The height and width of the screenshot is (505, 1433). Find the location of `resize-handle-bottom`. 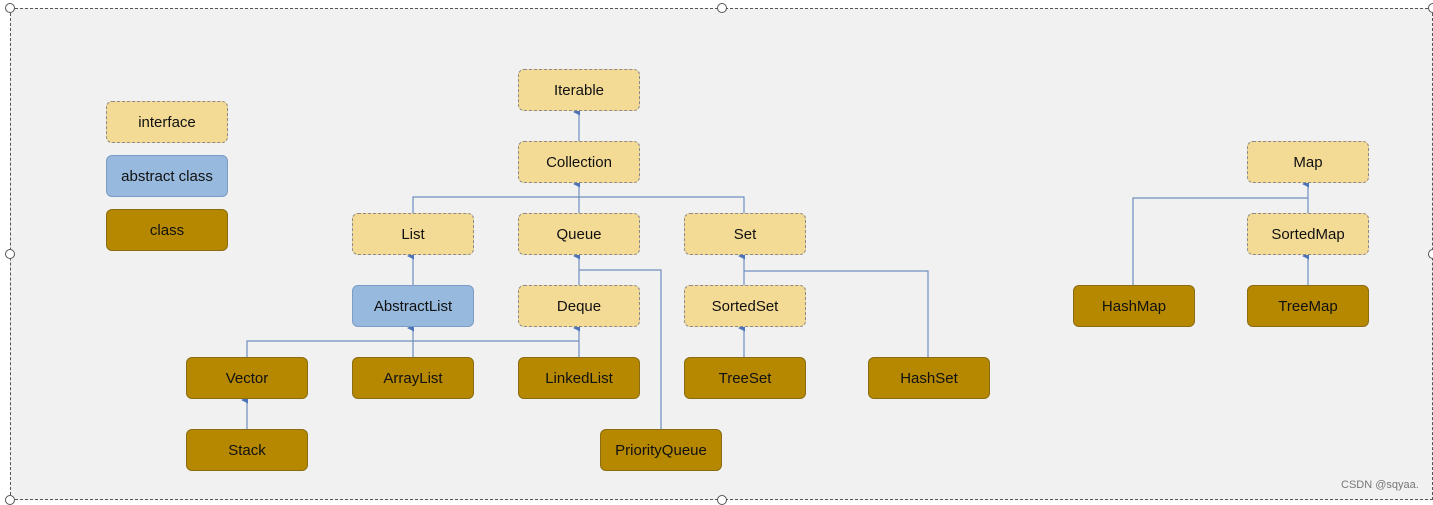

resize-handle-bottom is located at coordinates (722, 500).